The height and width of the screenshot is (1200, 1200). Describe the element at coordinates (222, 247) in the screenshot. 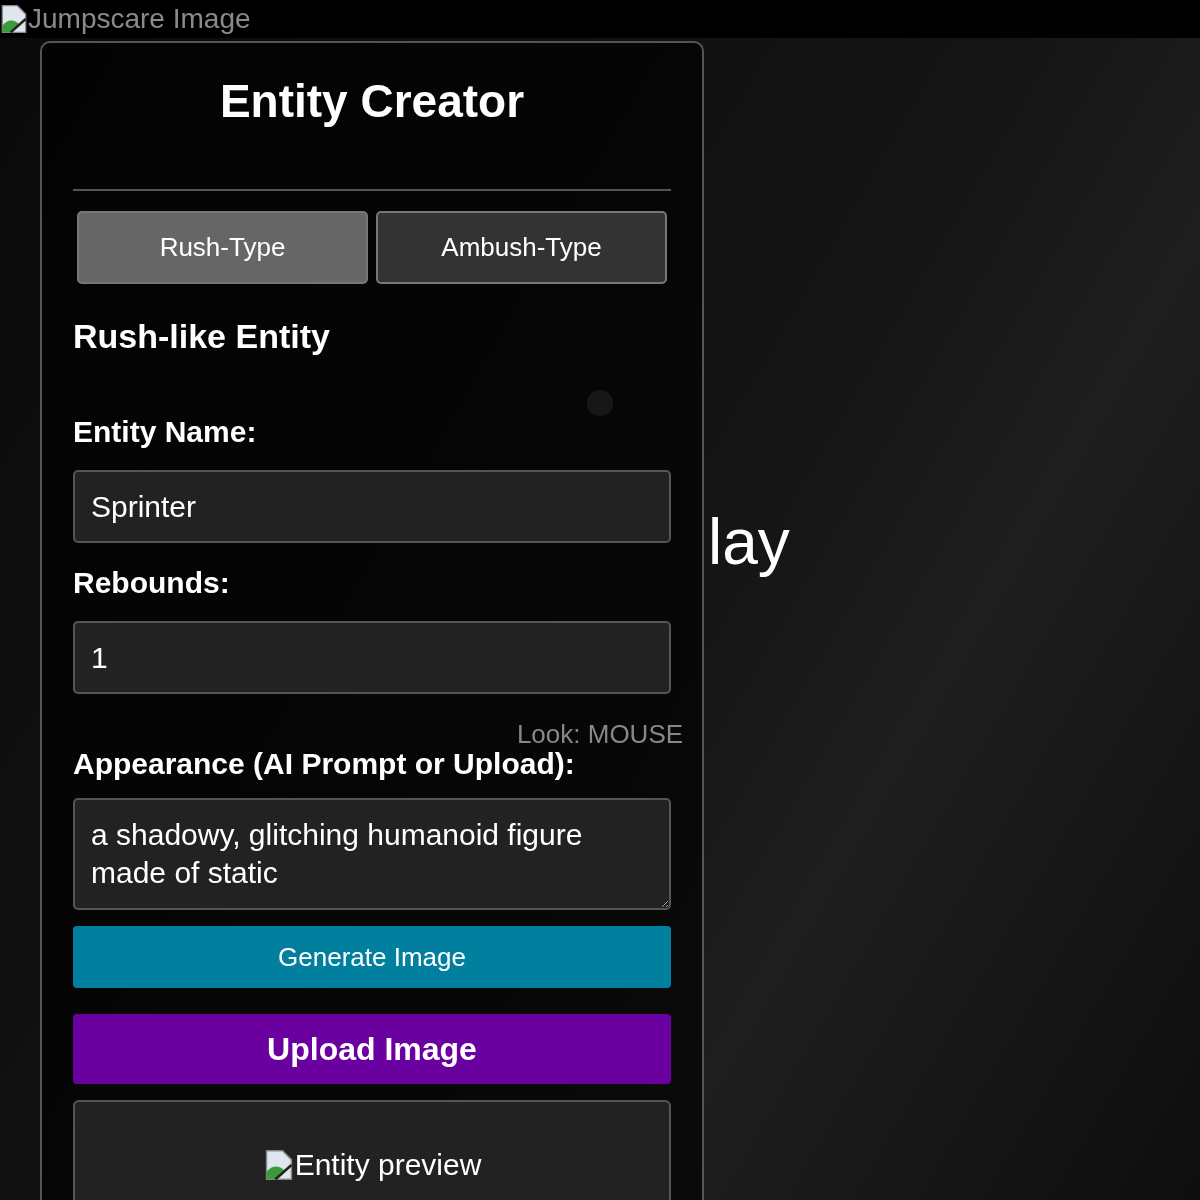

I see `type-tab: Rush-Type` at that location.